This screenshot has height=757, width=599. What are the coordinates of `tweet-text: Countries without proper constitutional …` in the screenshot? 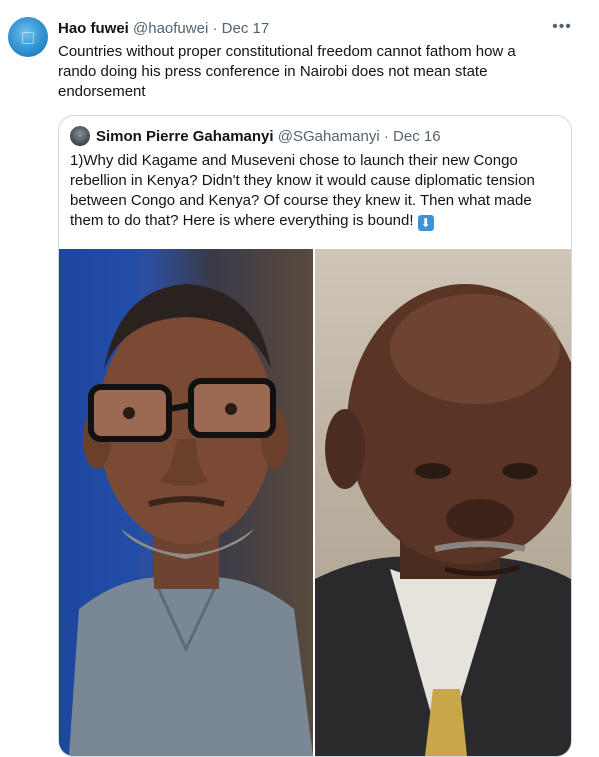 It's located at (287, 71).